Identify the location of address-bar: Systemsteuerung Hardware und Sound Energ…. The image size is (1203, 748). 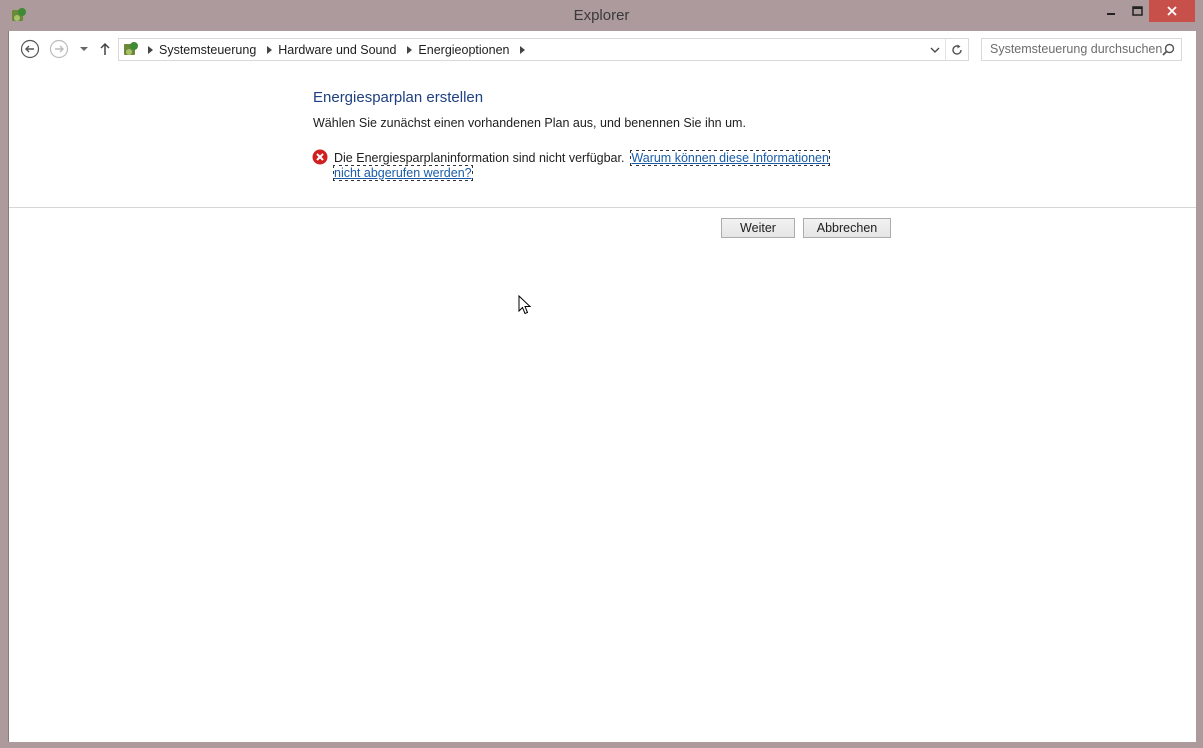
(543, 49).